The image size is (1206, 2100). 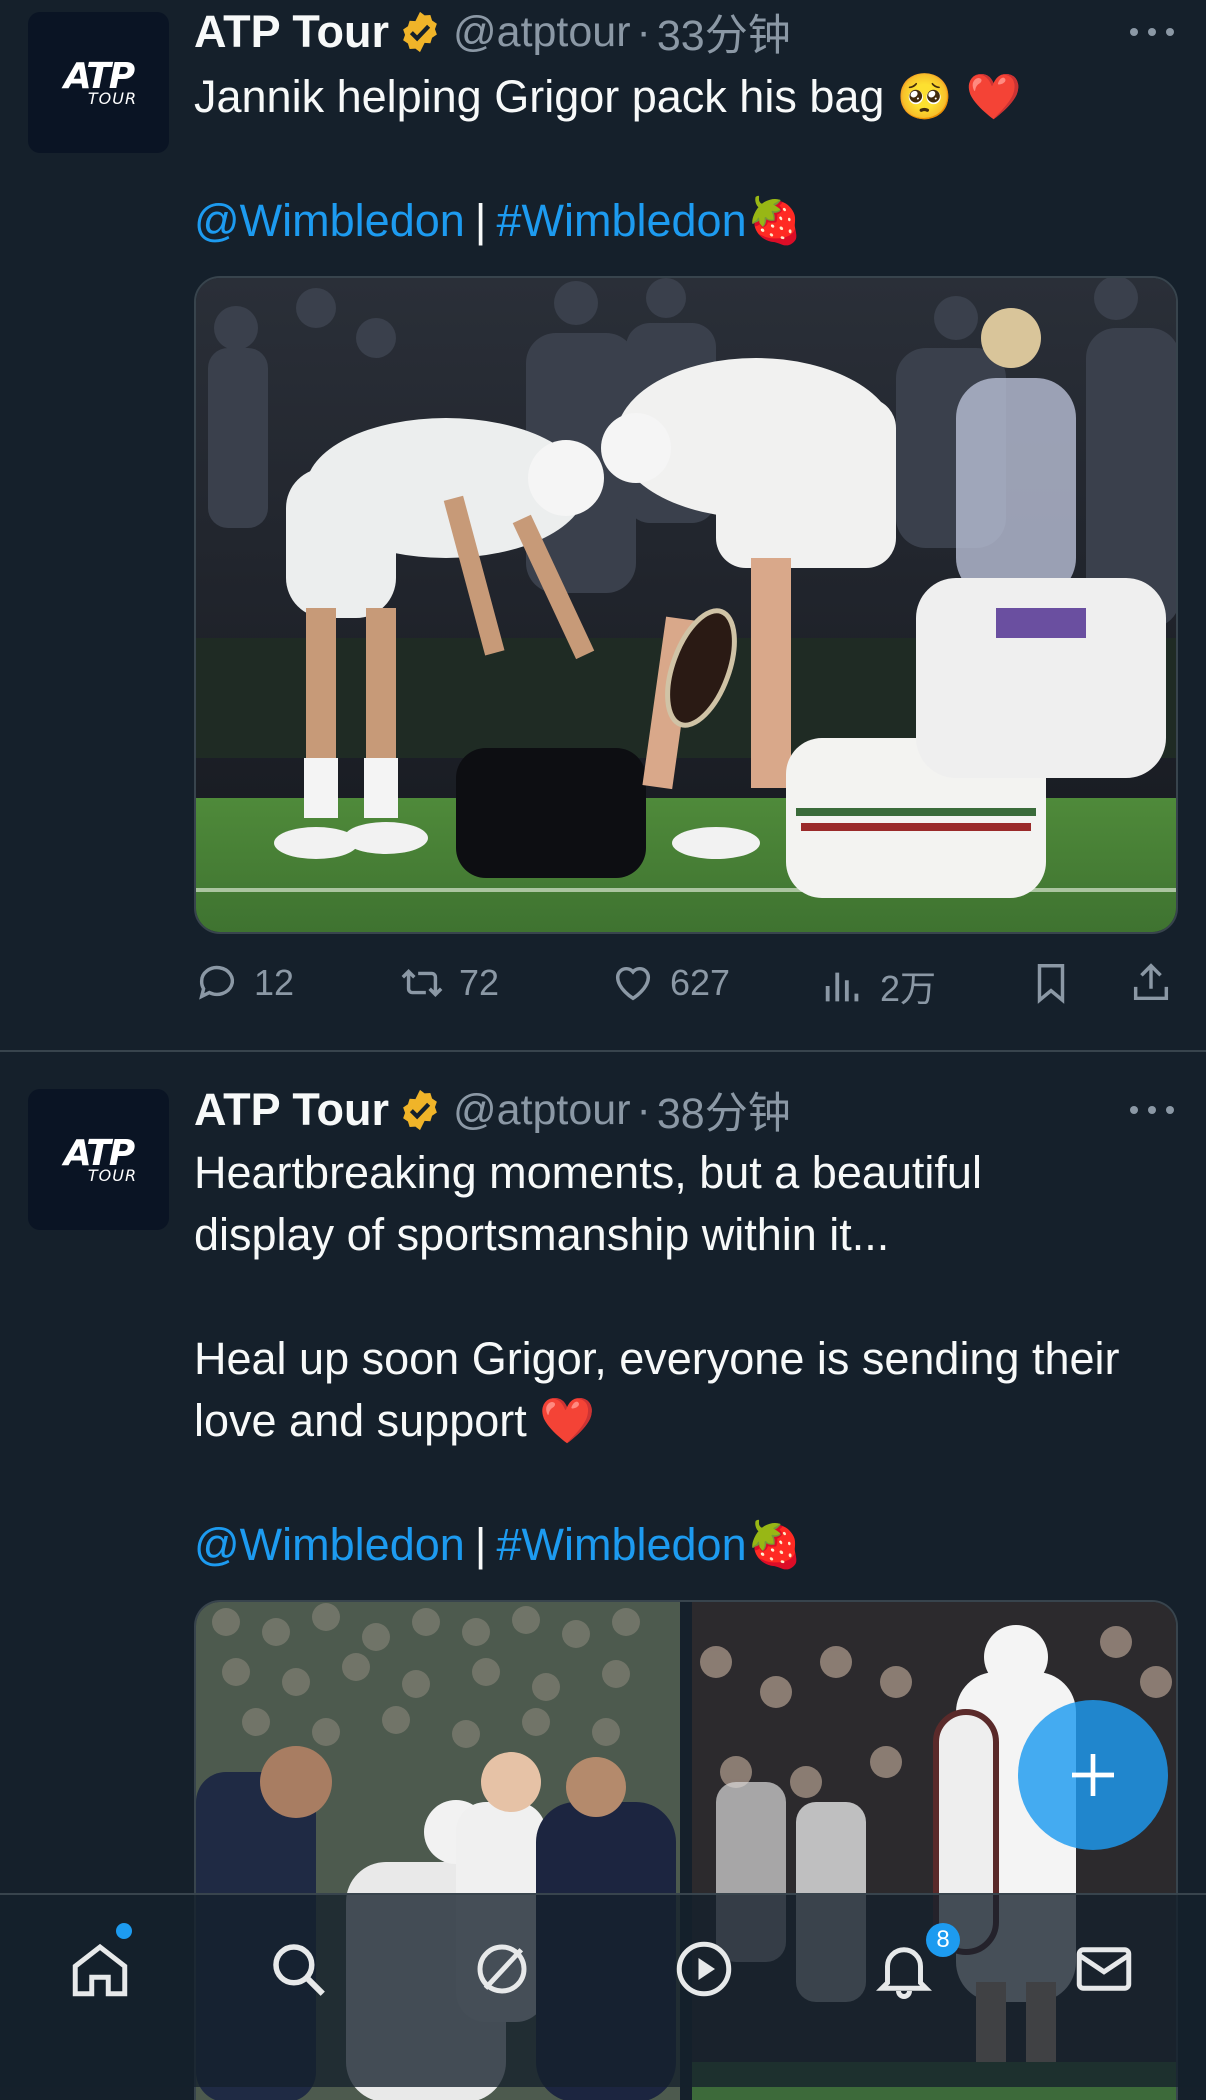 What do you see at coordinates (217, 982) in the screenshot?
I see `reply-icon` at bounding box center [217, 982].